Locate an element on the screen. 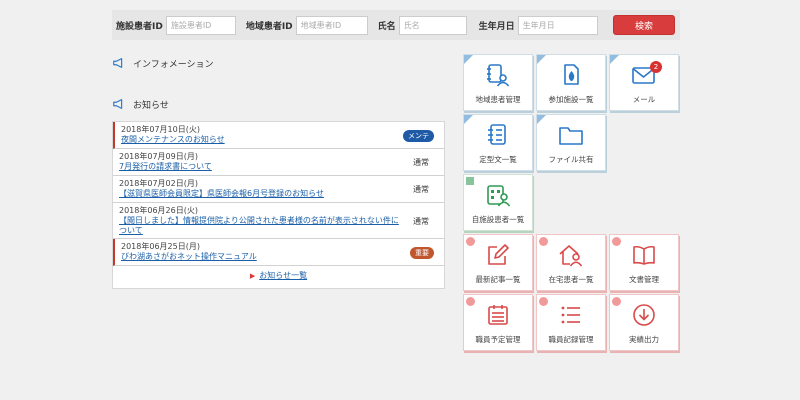 This screenshot has height=400, width=800. tile-regional-patients: 地域患者管理 is located at coordinates (498, 82).